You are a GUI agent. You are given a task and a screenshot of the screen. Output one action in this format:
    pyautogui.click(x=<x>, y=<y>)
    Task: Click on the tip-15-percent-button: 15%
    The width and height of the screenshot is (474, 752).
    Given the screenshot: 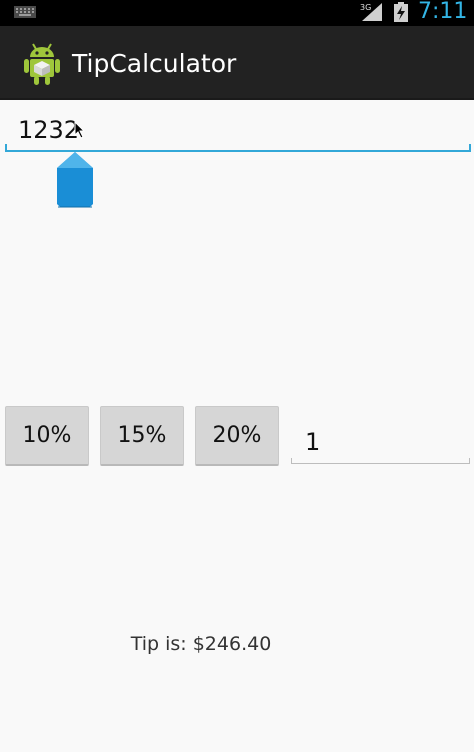 What is the action you would take?
    pyautogui.click(x=142, y=436)
    